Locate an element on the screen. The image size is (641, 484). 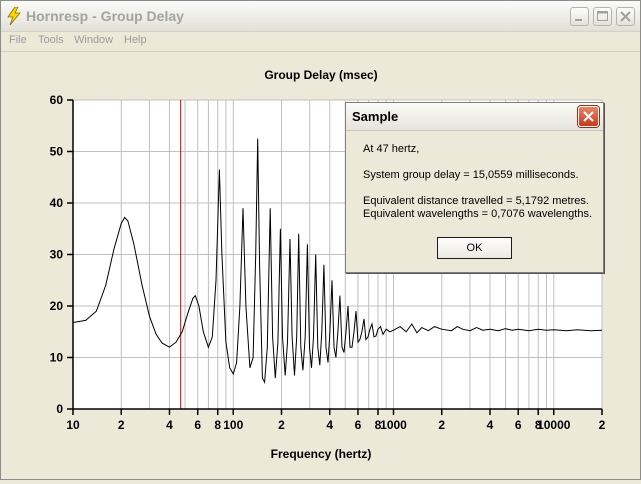
maximize-icon is located at coordinates (602, 16).